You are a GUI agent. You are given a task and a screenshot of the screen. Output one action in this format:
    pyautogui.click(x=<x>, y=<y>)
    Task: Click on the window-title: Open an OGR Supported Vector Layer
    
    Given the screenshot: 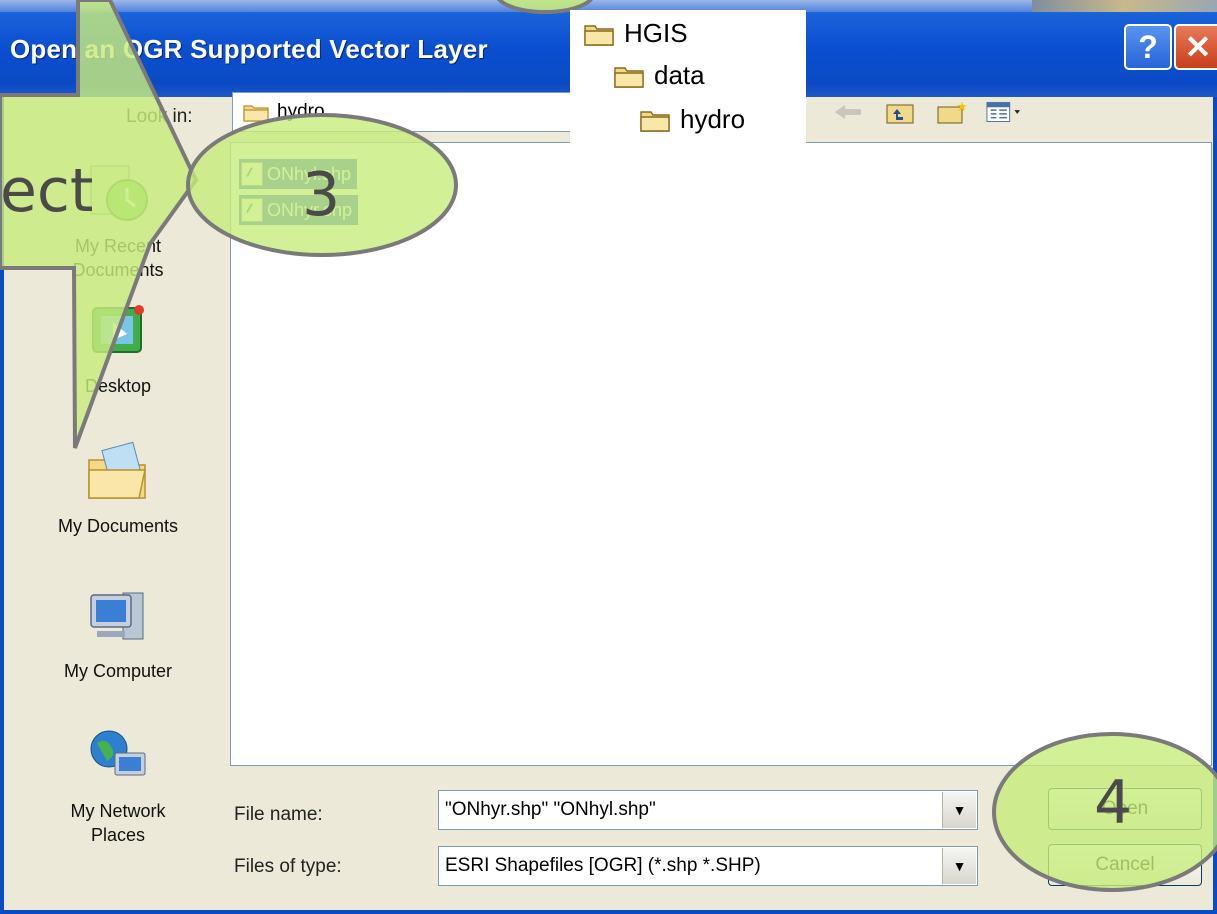 What is the action you would take?
    pyautogui.click(x=249, y=49)
    